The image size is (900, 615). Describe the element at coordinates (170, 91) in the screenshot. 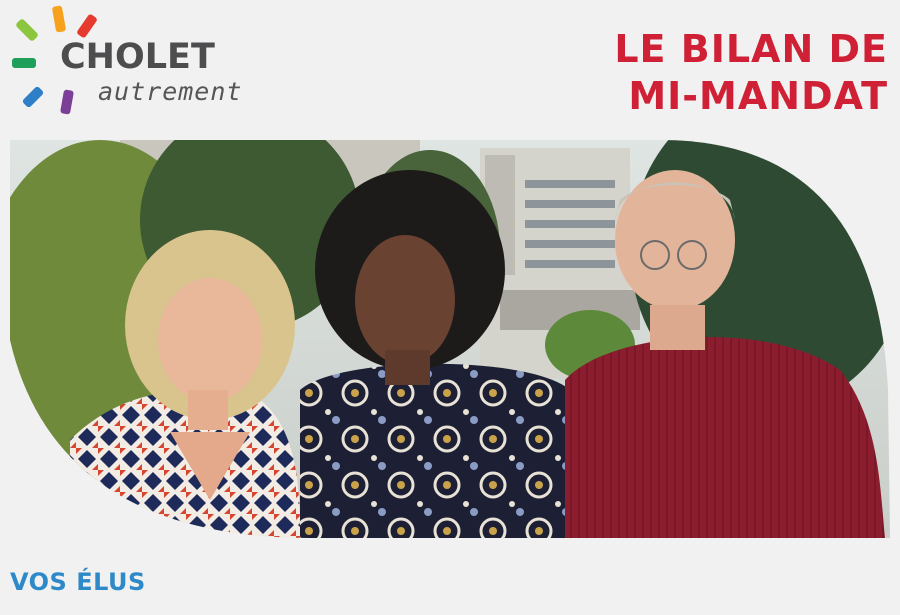

I see `logo-tagline: autrement` at that location.